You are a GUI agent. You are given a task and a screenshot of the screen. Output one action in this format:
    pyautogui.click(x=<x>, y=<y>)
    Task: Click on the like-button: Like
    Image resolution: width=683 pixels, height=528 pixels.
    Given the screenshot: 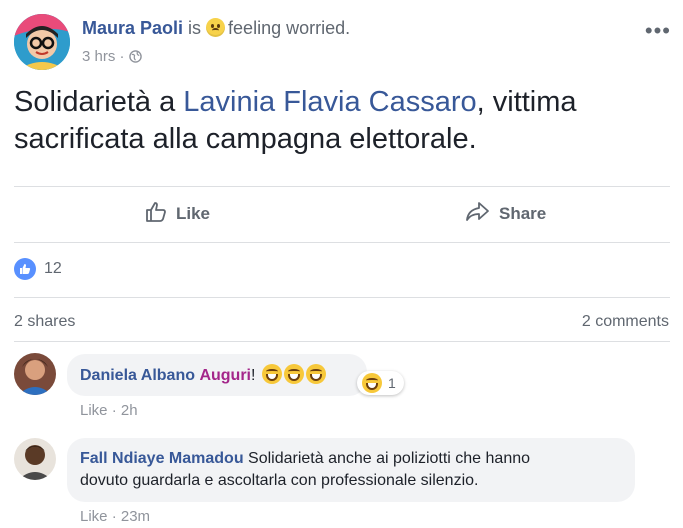 What is the action you would take?
    pyautogui.click(x=177, y=214)
    